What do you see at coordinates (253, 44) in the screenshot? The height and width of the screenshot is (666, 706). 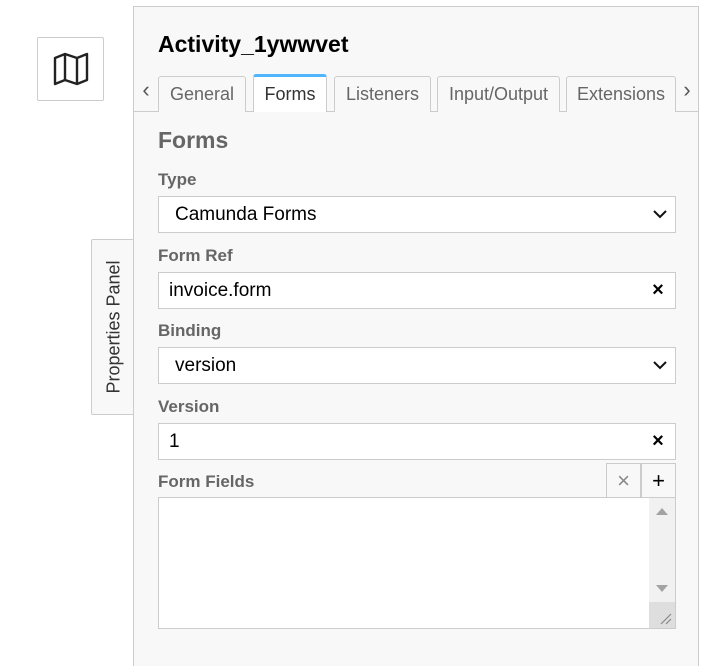 I see `element-title: Activity_1ywwvet` at bounding box center [253, 44].